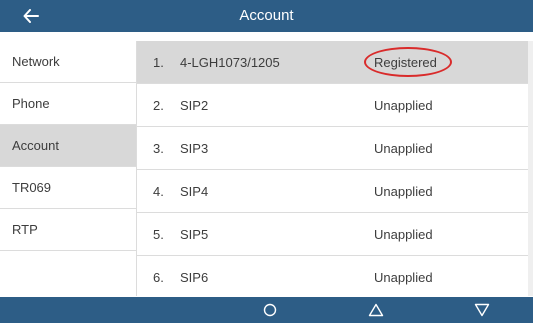 The height and width of the screenshot is (323, 533). I want to click on sidebar-item-label: RTP, so click(25, 229).